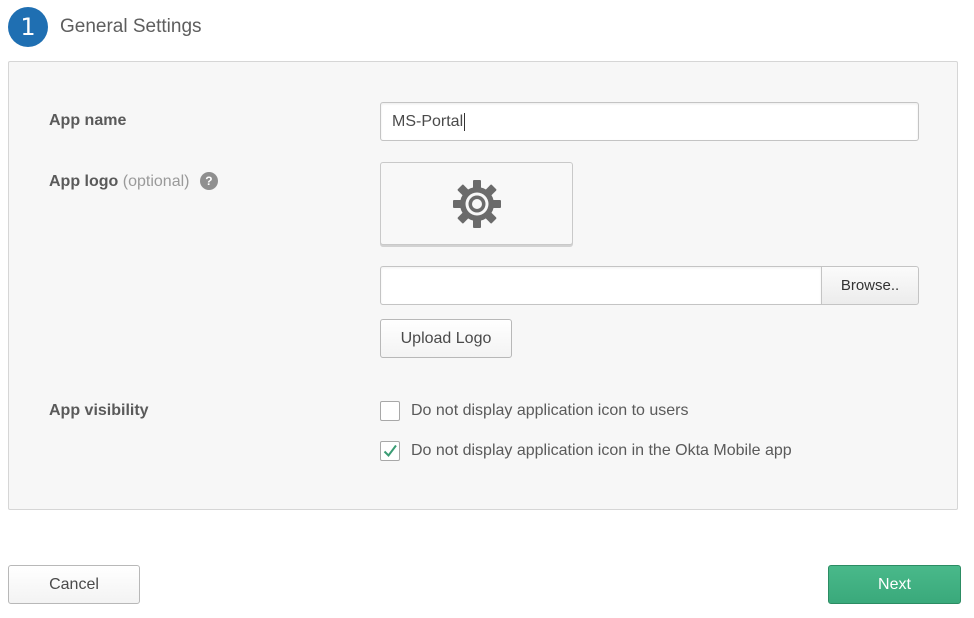 The image size is (974, 618). Describe the element at coordinates (870, 285) in the screenshot. I see `browse-button: Browse..` at that location.